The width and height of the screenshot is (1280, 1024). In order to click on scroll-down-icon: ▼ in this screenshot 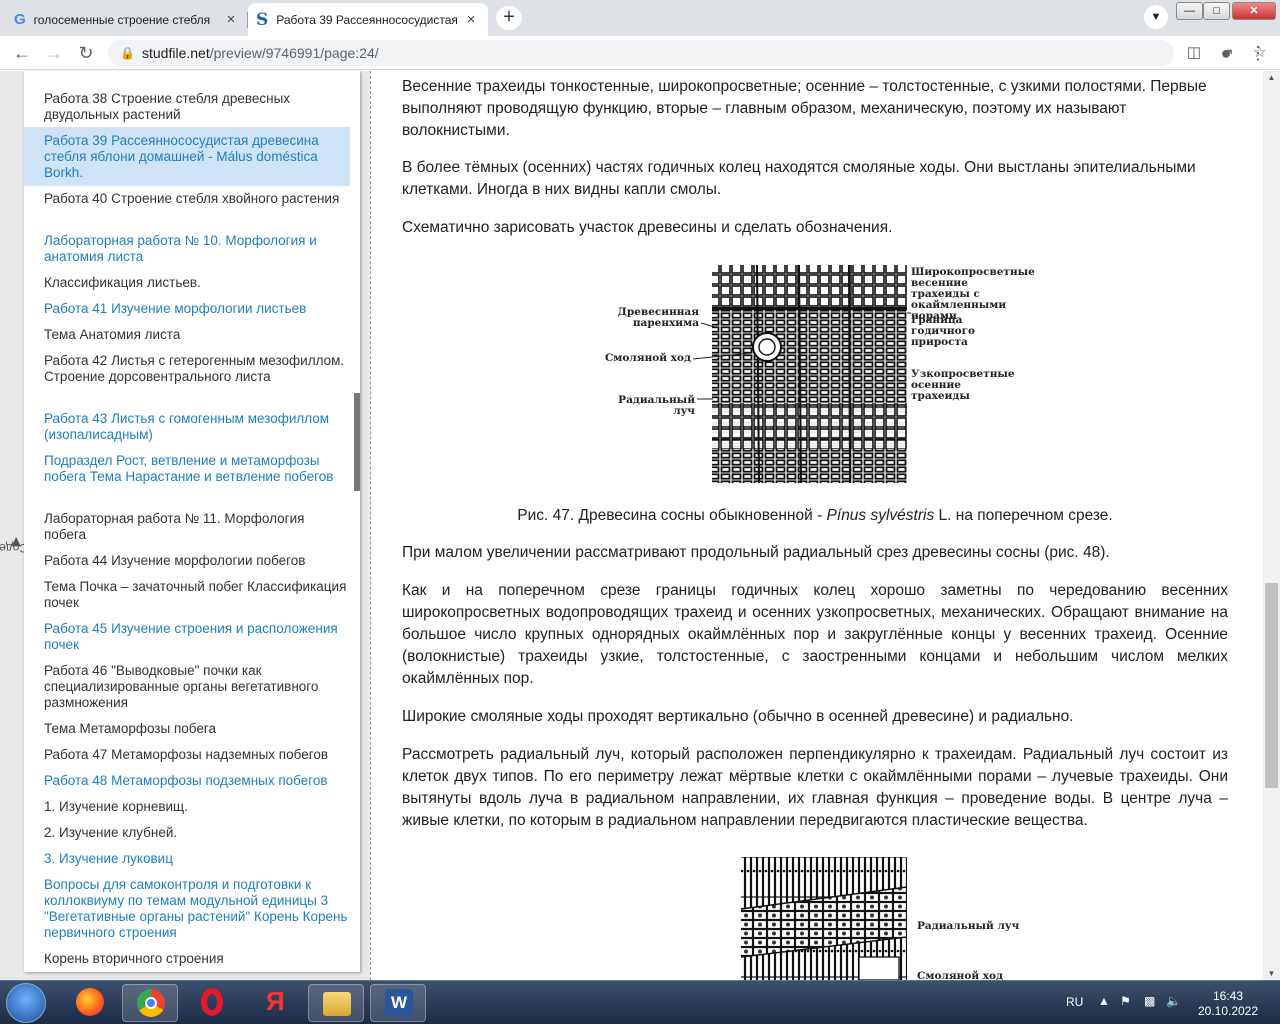, I will do `click(1271, 973)`.